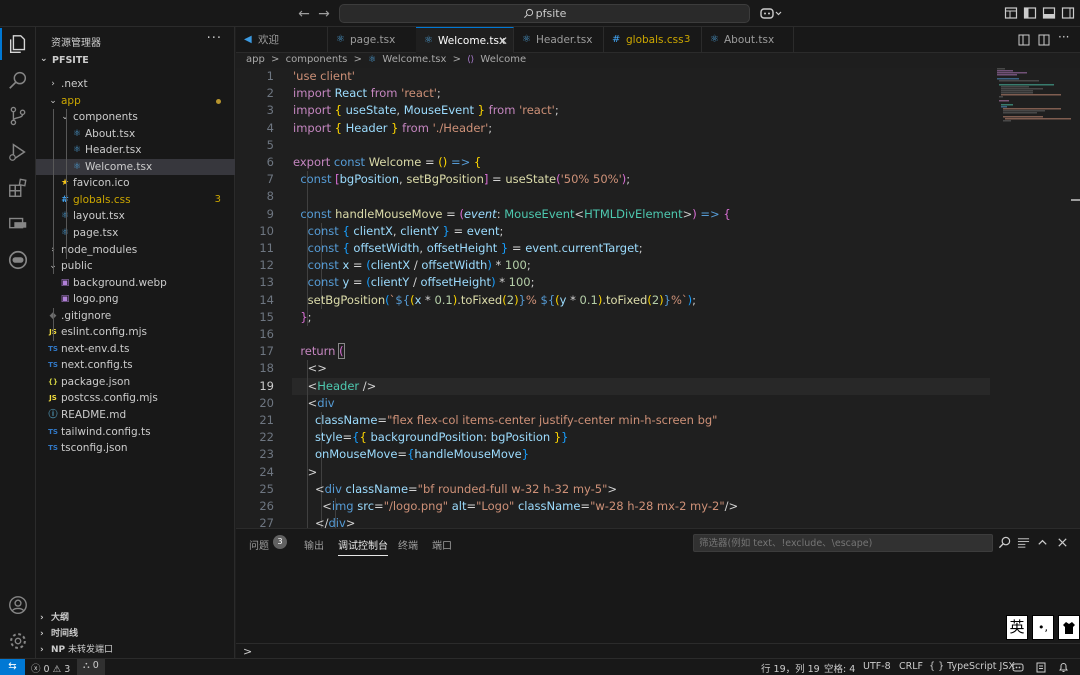  Describe the element at coordinates (843, 543) in the screenshot. I see `debug-console-filter-input` at that location.